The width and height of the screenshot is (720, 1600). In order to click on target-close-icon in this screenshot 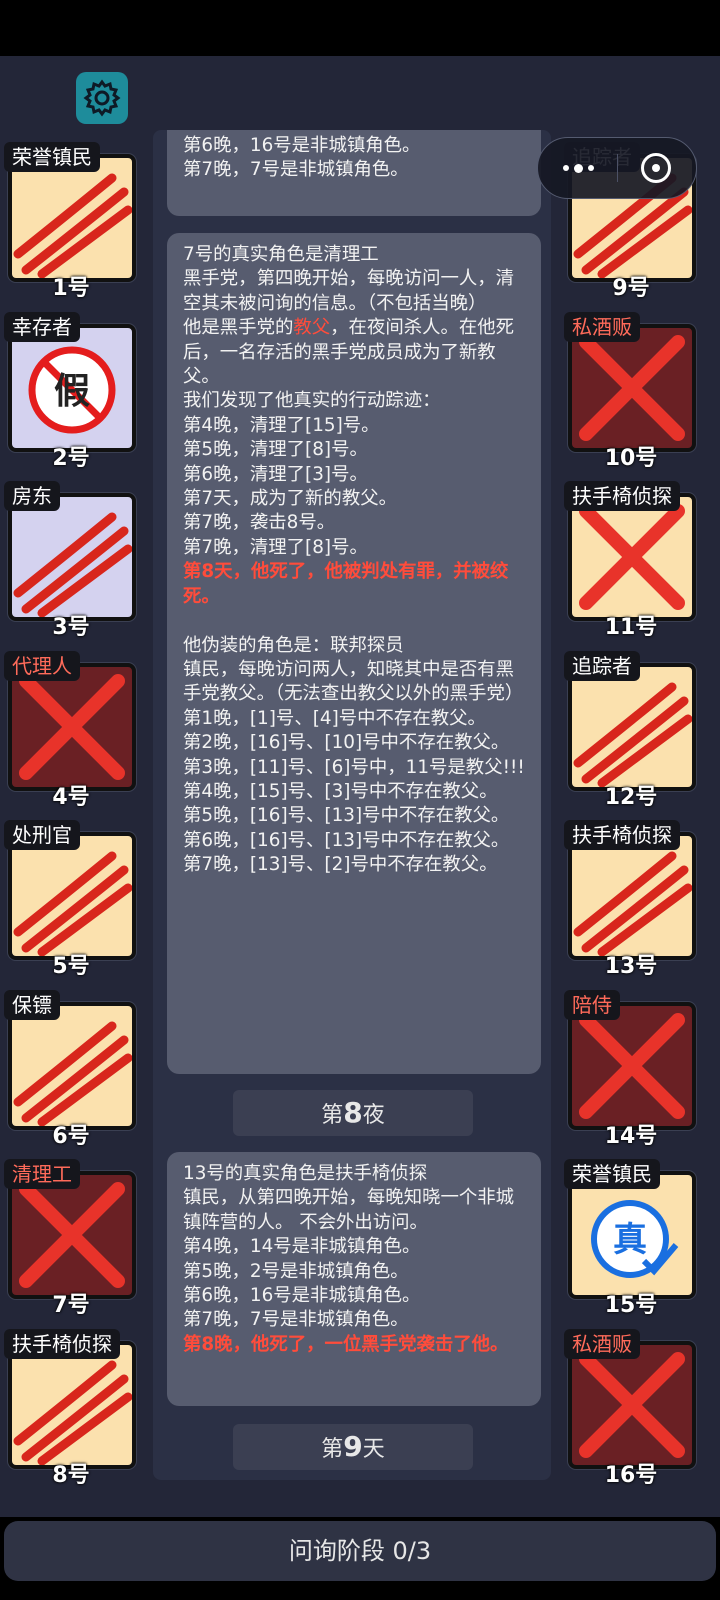, I will do `click(655, 168)`.